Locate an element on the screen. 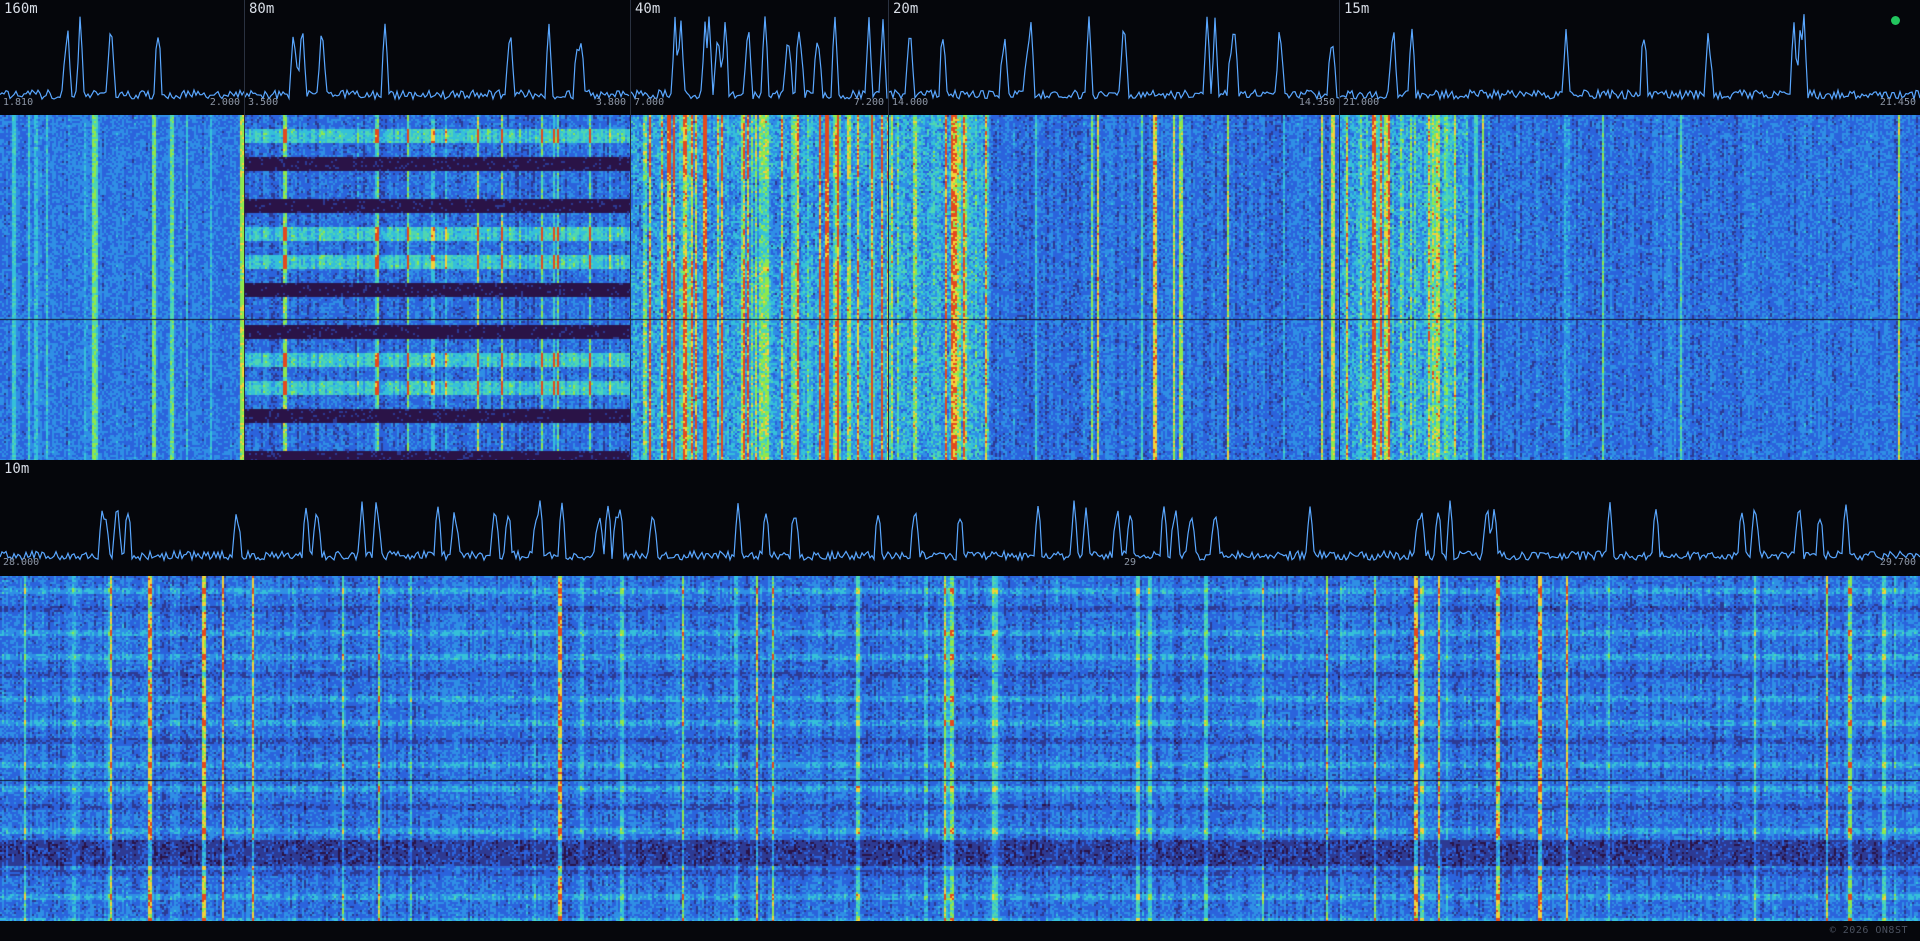 The width and height of the screenshot is (1920, 941). freq-end-label: 7.200 is located at coordinates (868, 102).